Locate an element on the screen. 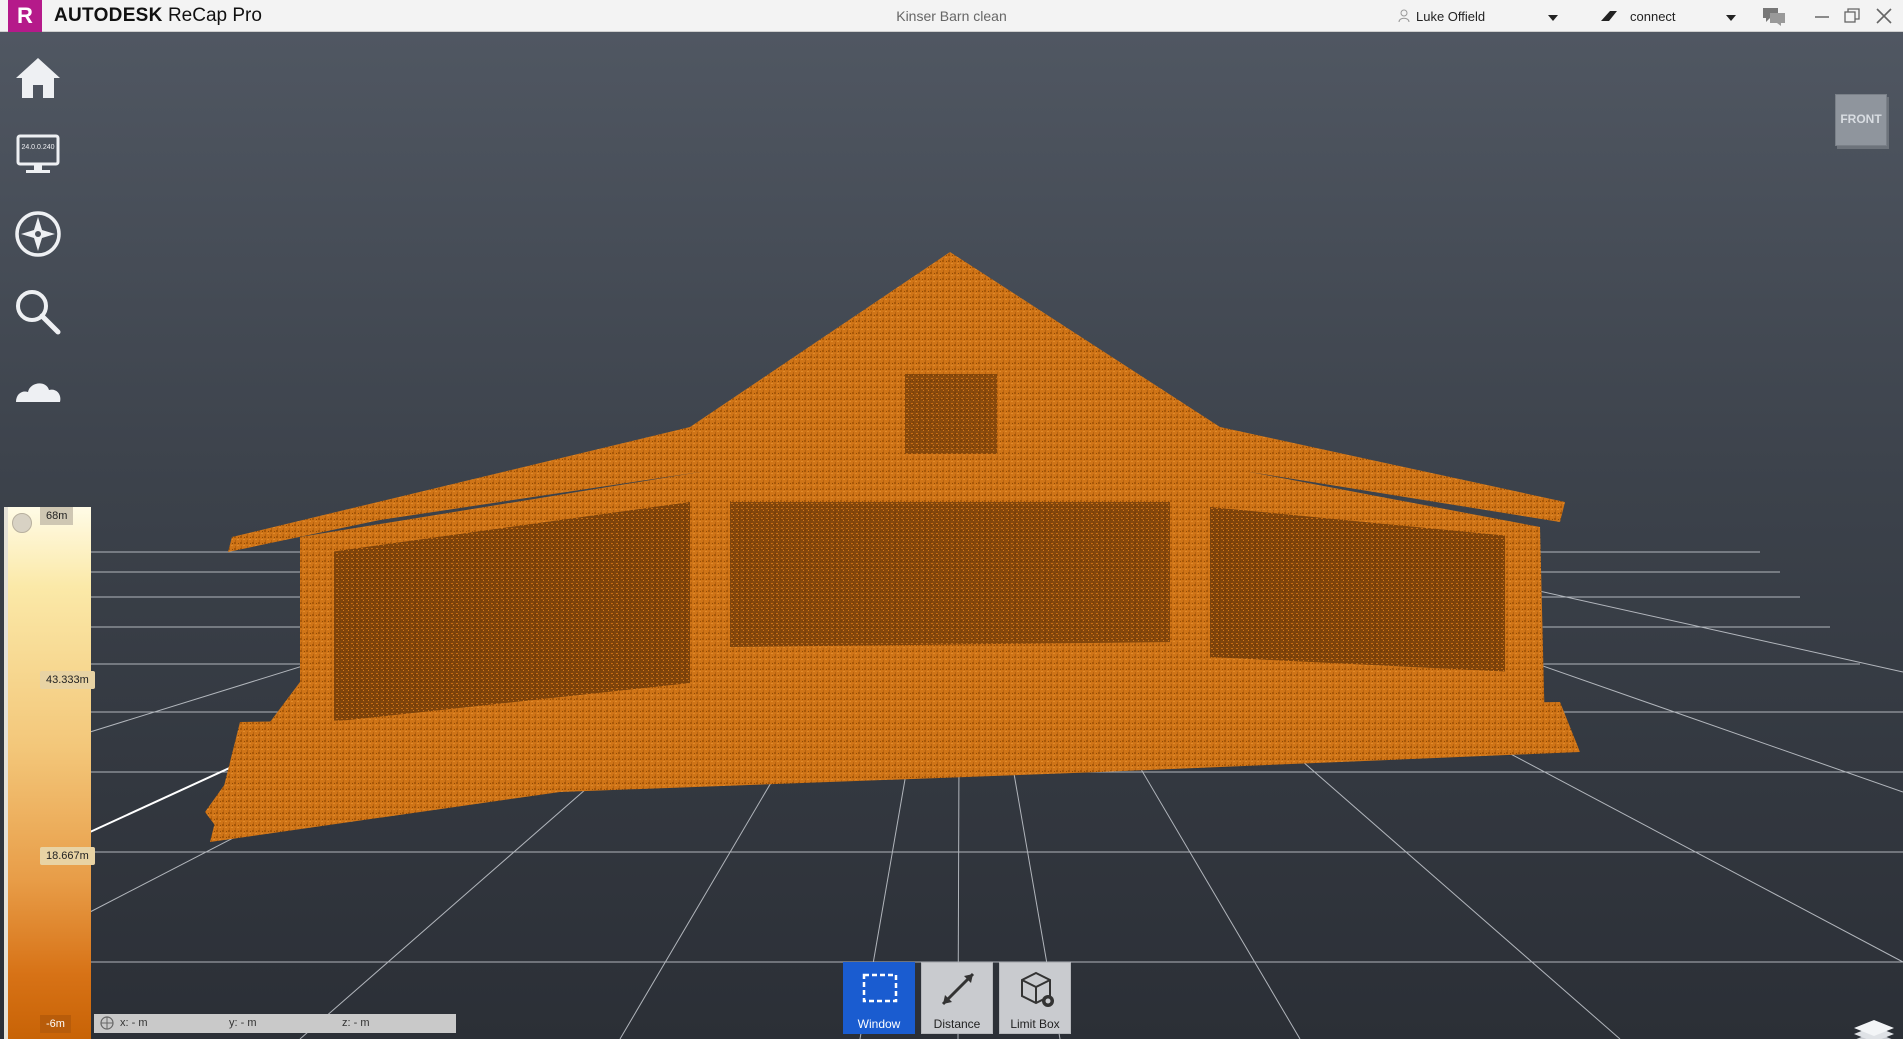 The width and height of the screenshot is (1903, 1039). close-icon is located at coordinates (1884, 16).